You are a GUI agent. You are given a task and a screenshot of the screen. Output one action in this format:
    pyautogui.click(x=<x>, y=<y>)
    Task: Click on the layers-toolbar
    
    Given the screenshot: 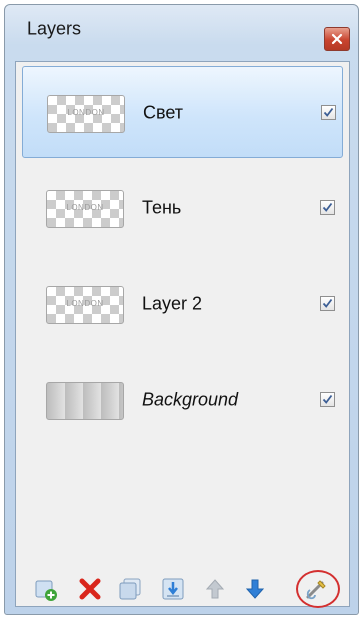 What is the action you would take?
    pyautogui.click(x=182, y=589)
    